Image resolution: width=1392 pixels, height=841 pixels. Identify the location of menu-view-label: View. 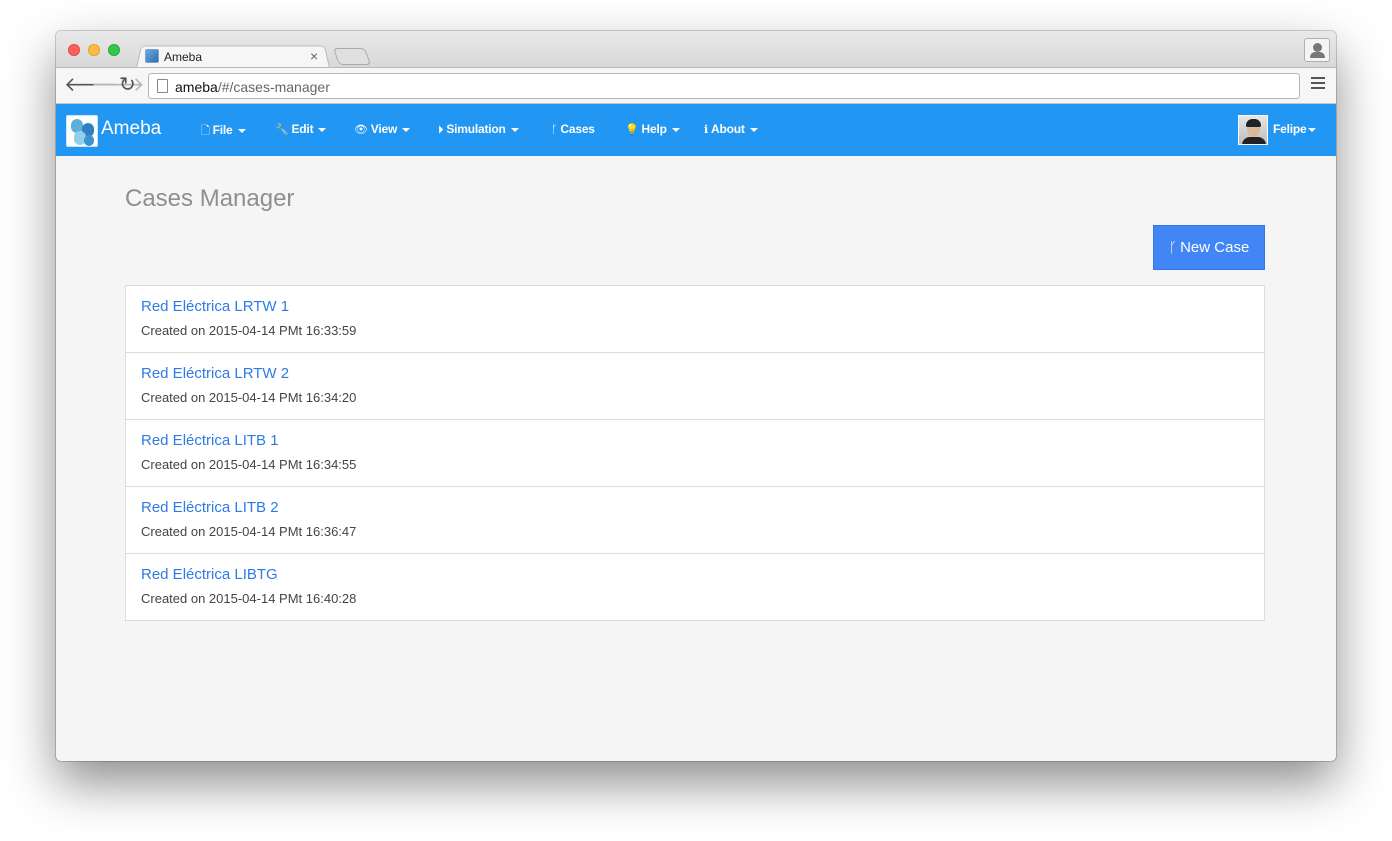
(384, 129).